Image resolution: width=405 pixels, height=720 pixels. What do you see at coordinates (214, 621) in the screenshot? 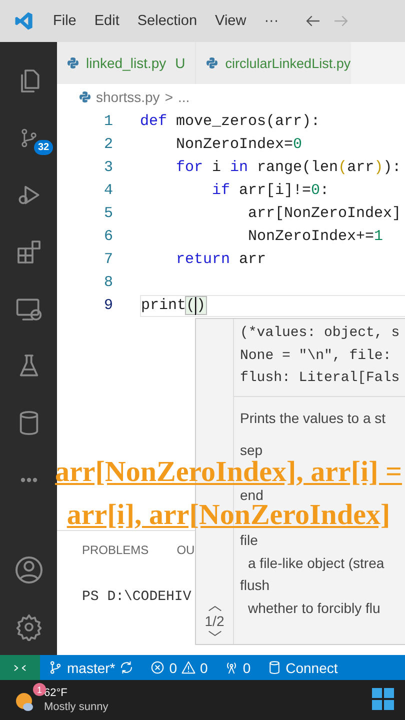
I see `overload-pager: 1/2` at bounding box center [214, 621].